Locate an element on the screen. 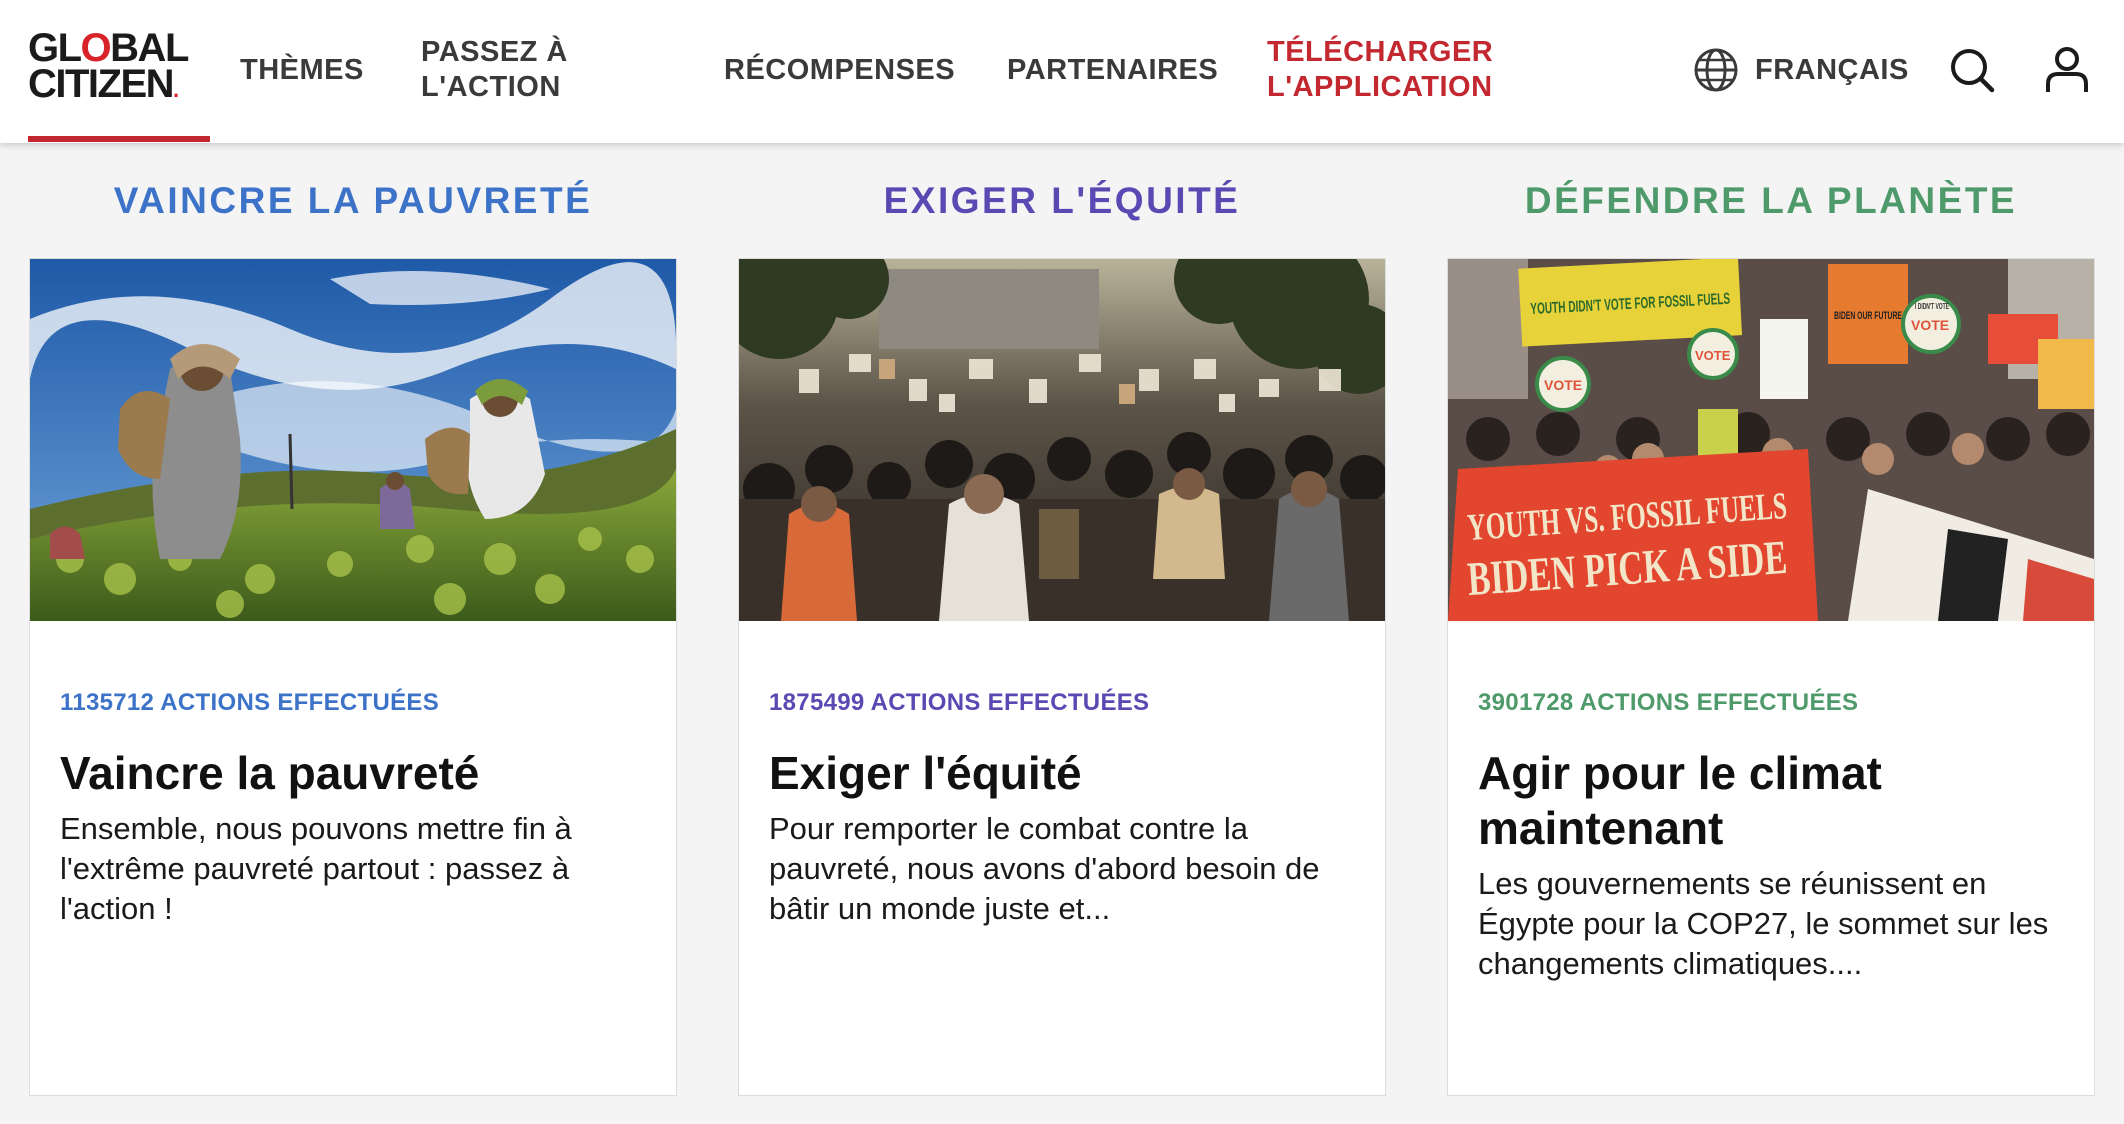 Image resolution: width=2124 pixels, height=1124 pixels. globe-icon is located at coordinates (1716, 70).